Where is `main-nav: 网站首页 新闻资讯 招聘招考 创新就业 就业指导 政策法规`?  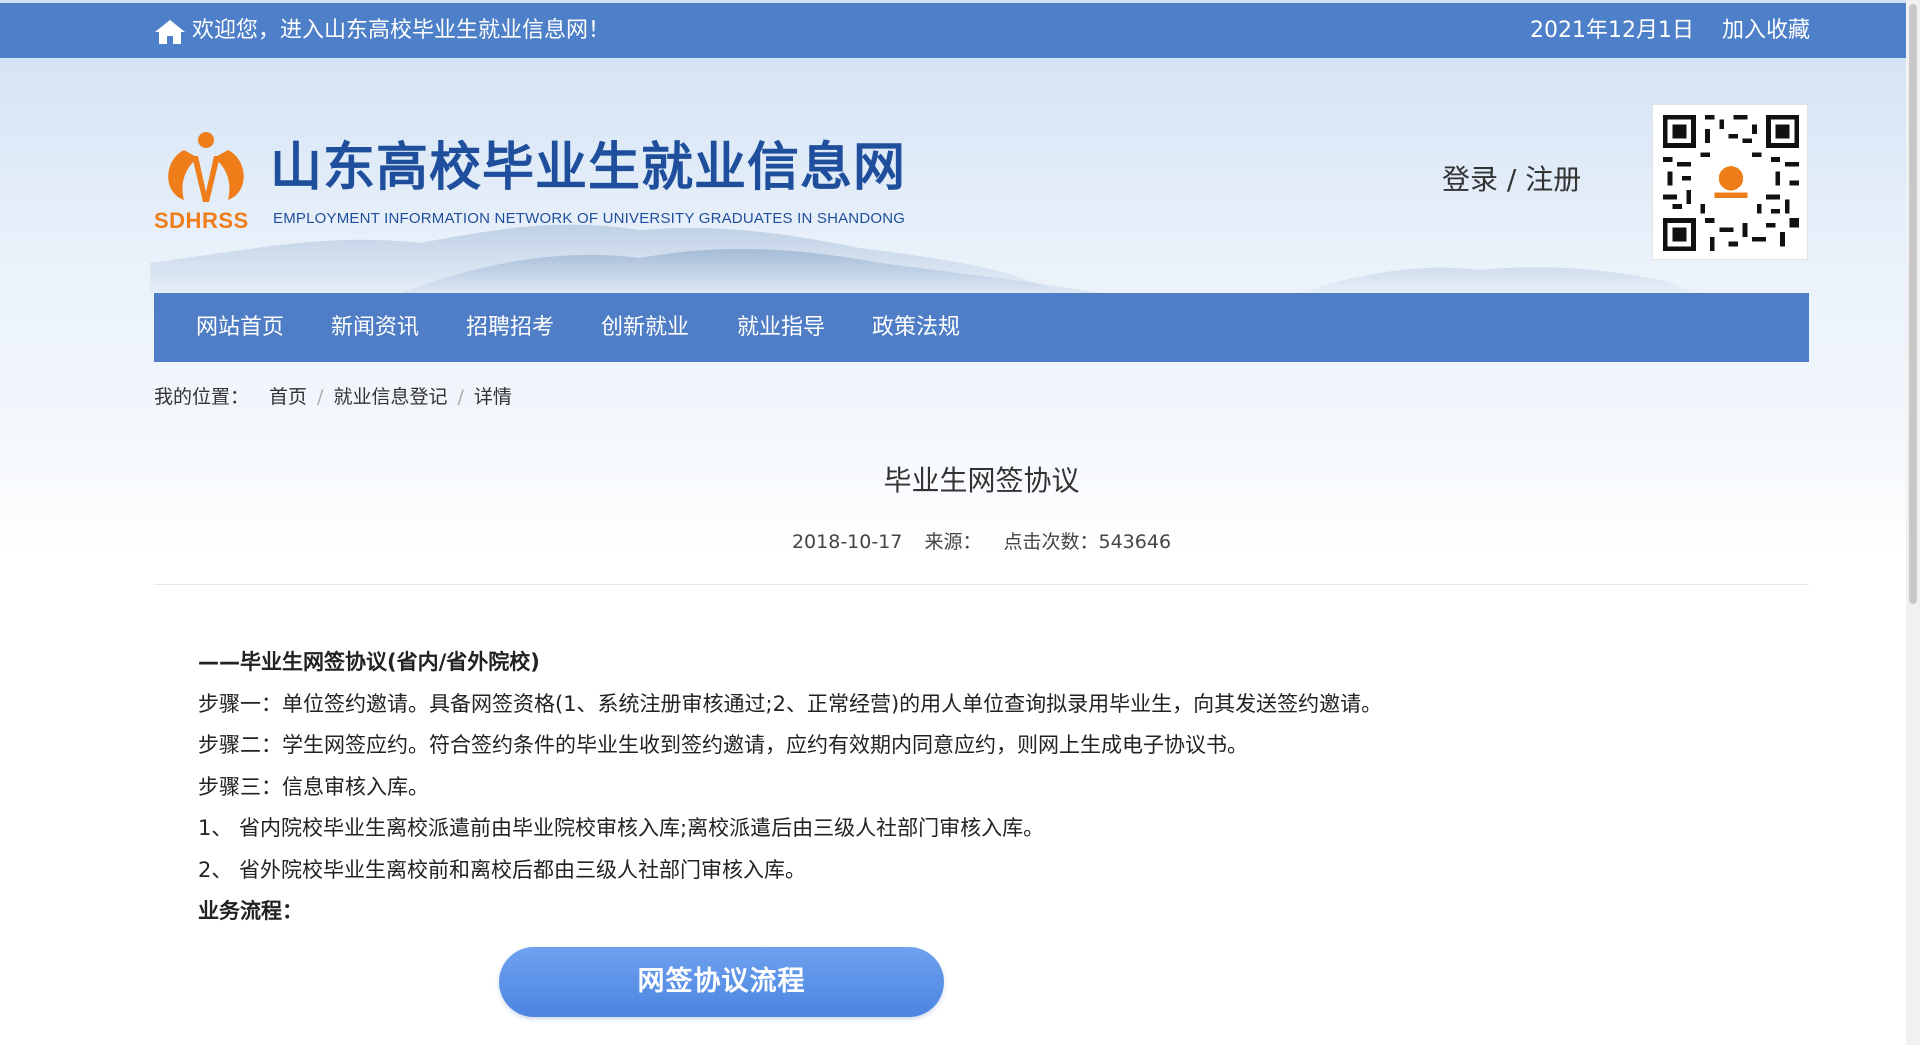
main-nav: 网站首页 新闻资讯 招聘招考 创新就业 就业指导 政策法规 is located at coordinates (981, 327).